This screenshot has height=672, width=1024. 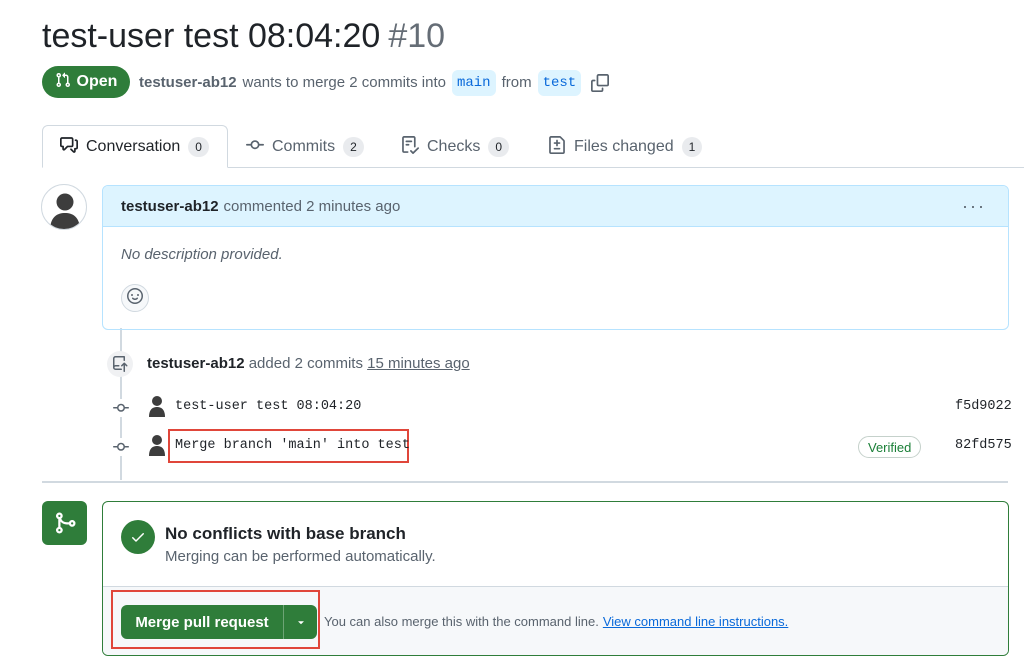 I want to click on tab-files-changed-label: Files changed, so click(x=624, y=146).